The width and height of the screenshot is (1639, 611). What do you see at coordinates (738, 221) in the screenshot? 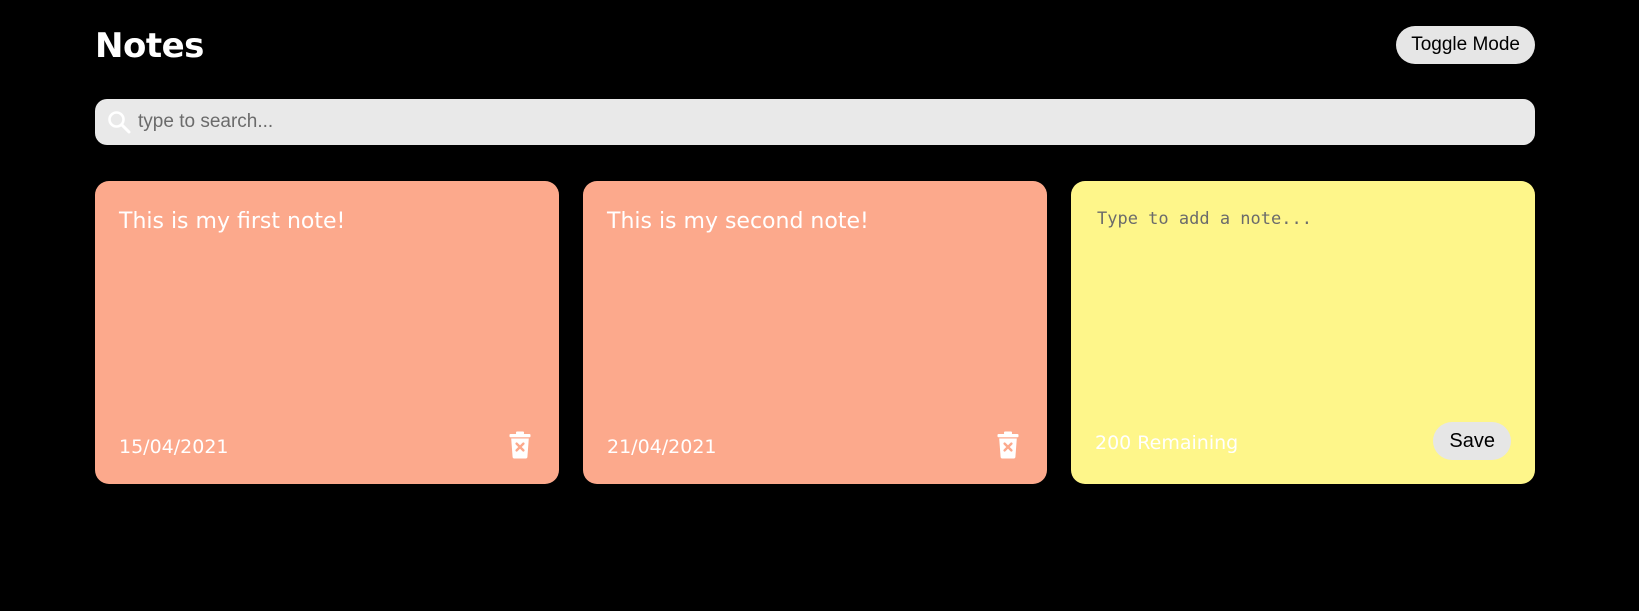
I see `note-text: This is my second note!` at bounding box center [738, 221].